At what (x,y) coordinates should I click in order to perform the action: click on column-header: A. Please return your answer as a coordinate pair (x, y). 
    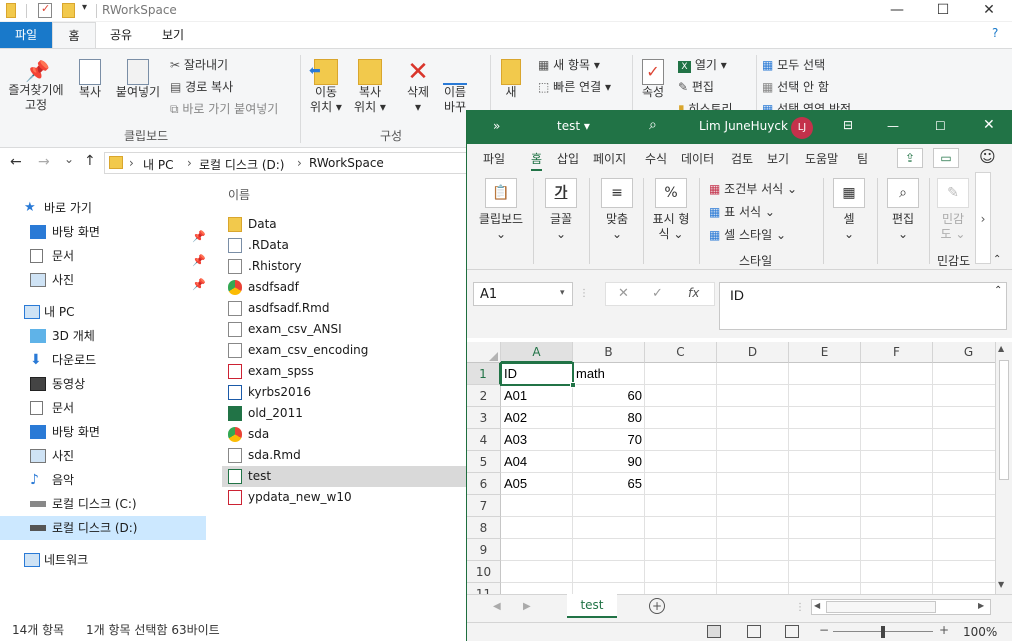
    Looking at the image, I should click on (537, 352).